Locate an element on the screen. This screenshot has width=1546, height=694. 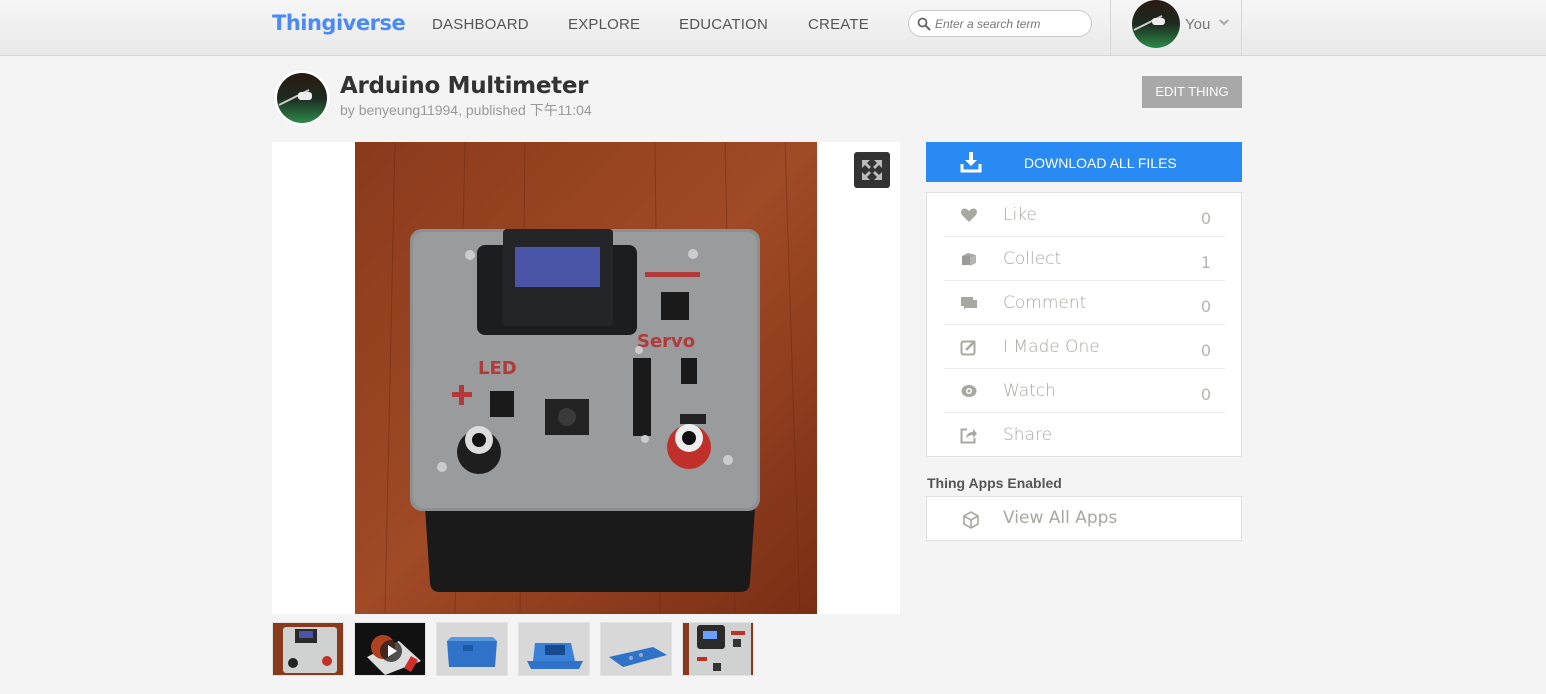
view-all-apps-link: View All Apps is located at coordinates (1084, 518).